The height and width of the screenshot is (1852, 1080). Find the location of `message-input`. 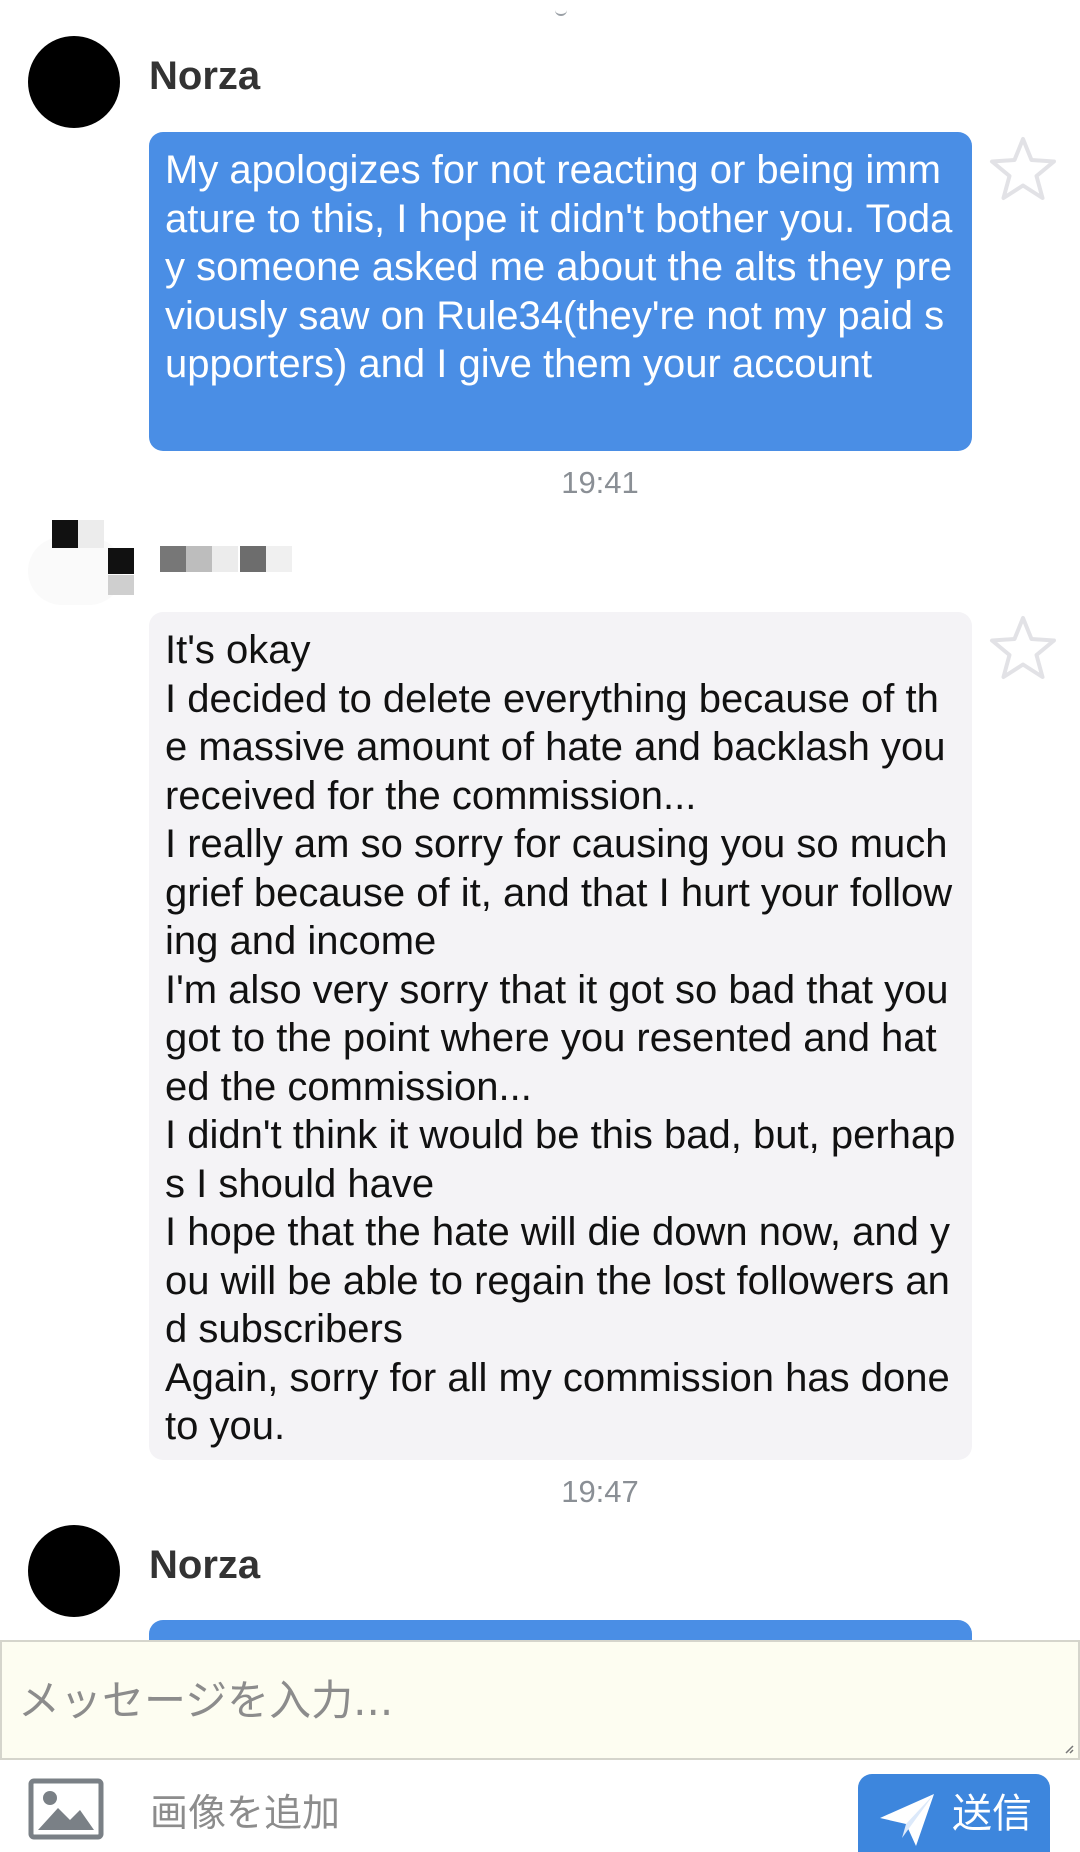

message-input is located at coordinates (540, 1700).